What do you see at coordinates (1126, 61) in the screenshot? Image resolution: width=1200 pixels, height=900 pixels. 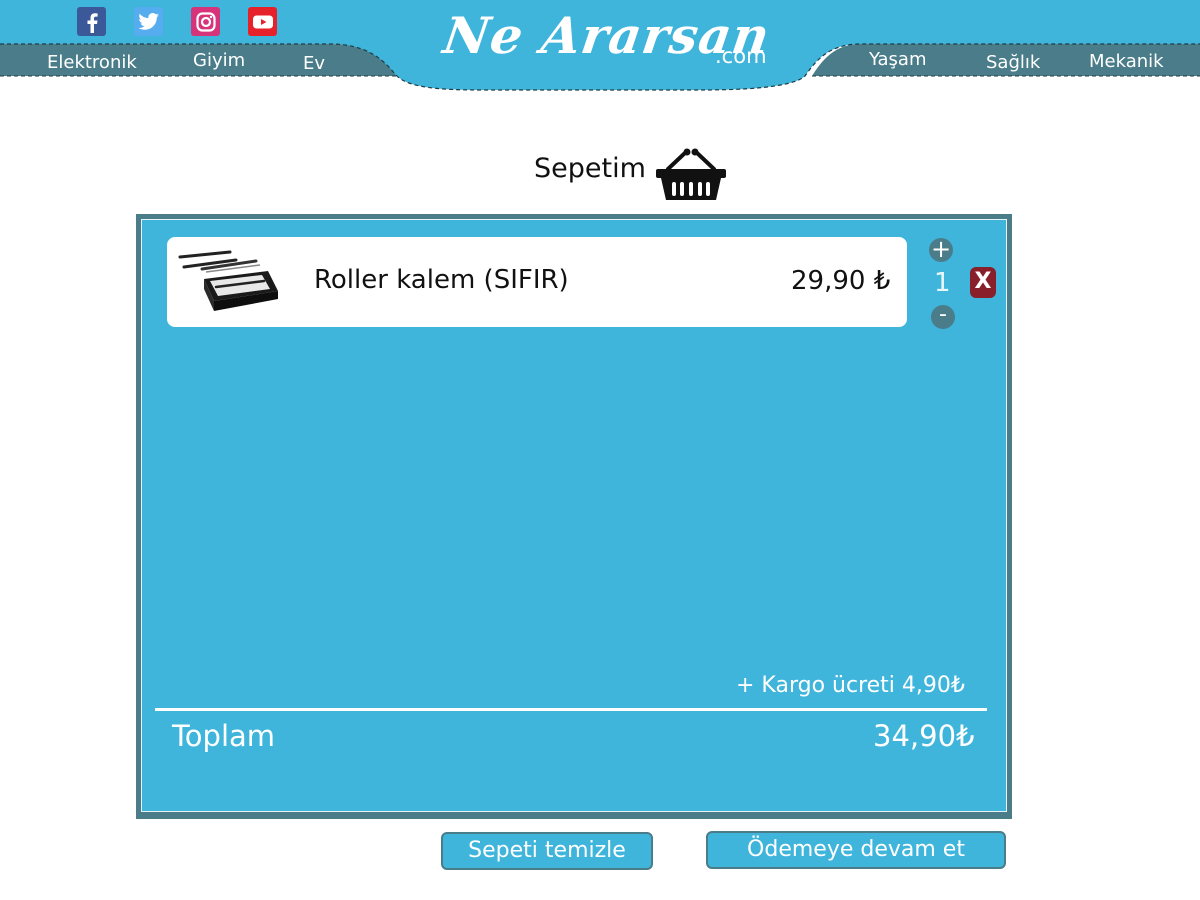 I see `nav-item-mekanik: Mekanik` at bounding box center [1126, 61].